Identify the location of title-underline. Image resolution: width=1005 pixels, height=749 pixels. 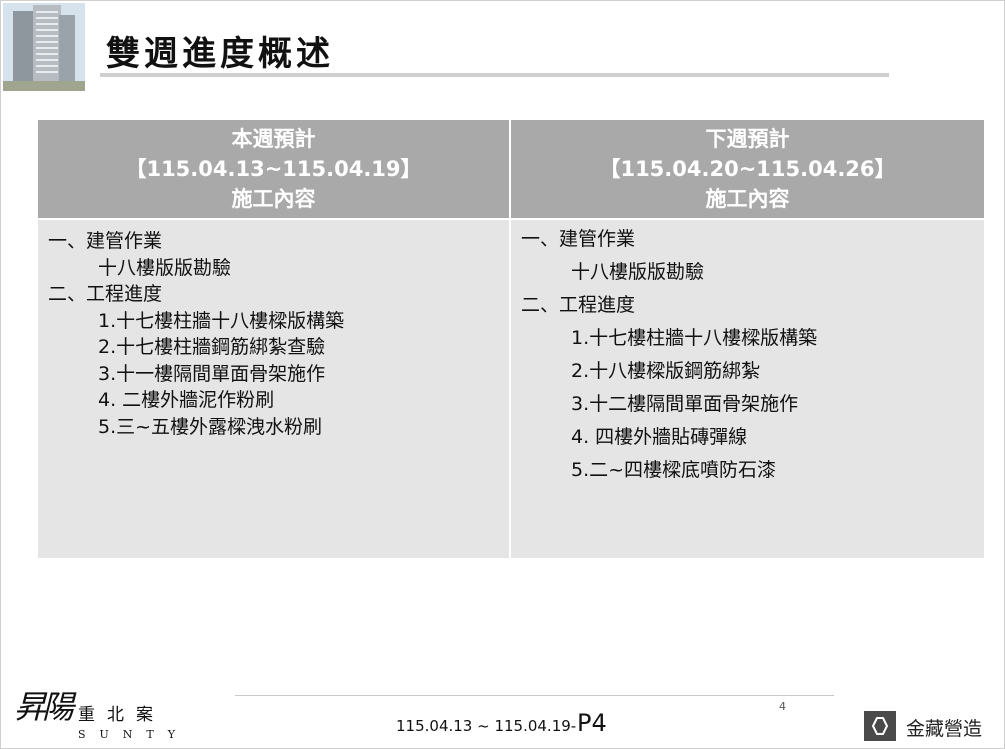
(494, 75).